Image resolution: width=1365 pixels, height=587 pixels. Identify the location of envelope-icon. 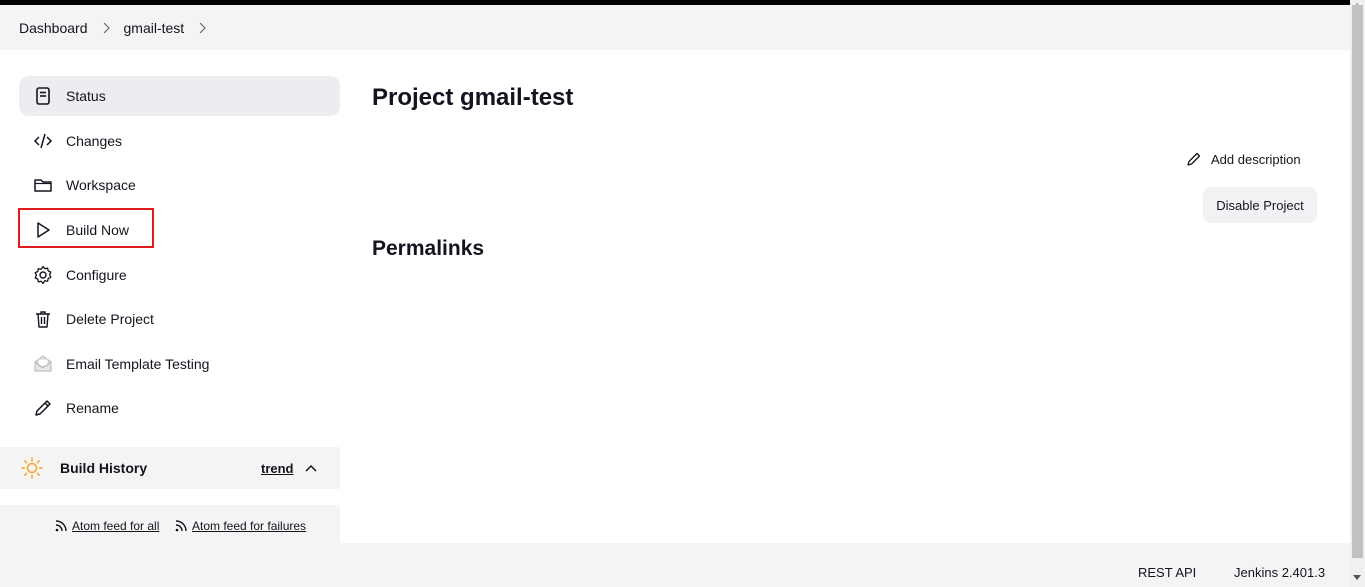
(43, 364).